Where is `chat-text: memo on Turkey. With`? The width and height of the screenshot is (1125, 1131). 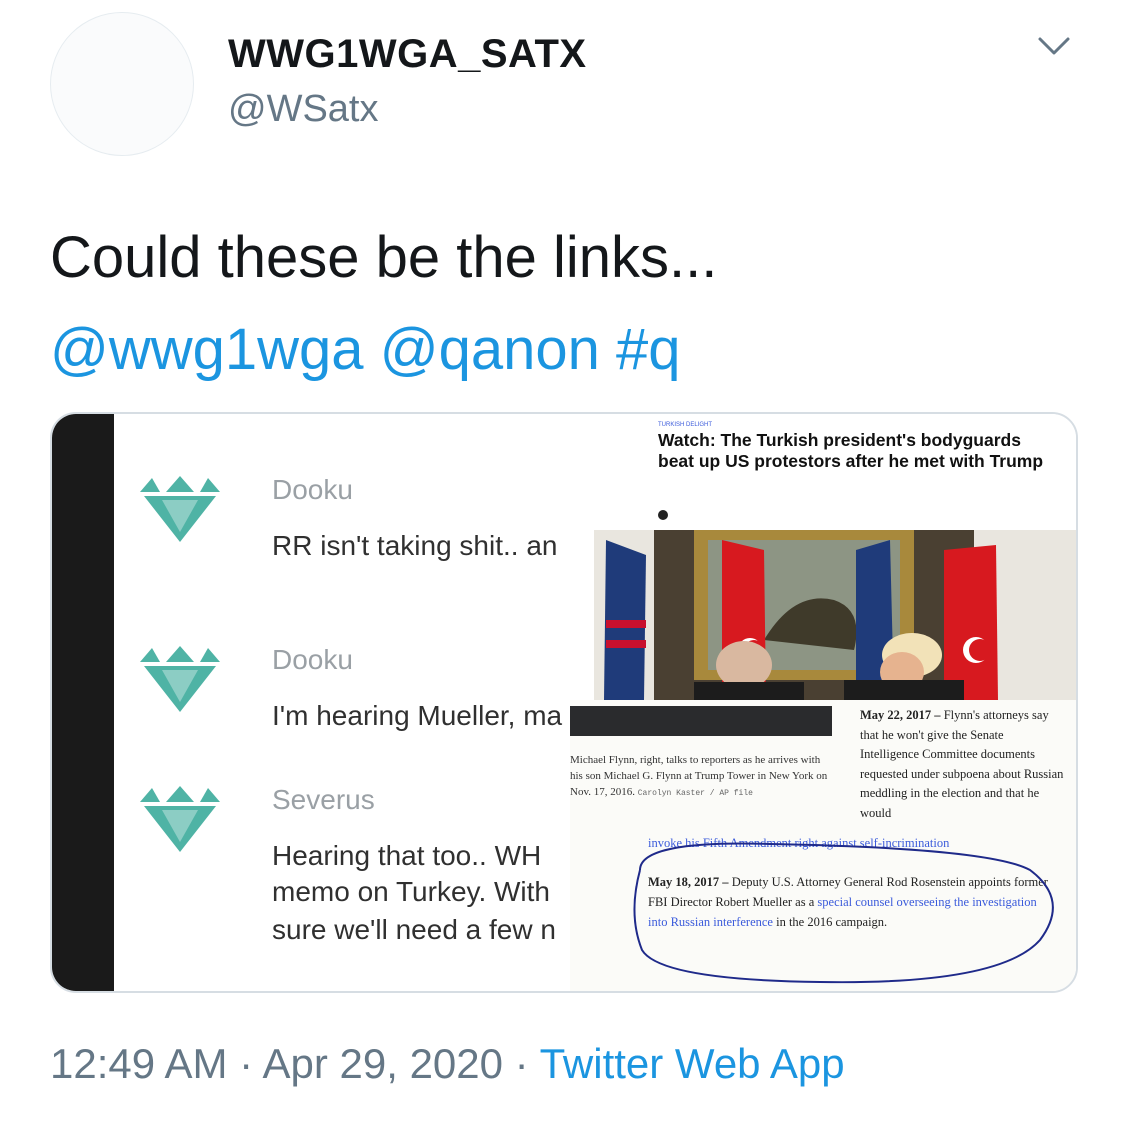
chat-text: memo on Turkey. With is located at coordinates (411, 891).